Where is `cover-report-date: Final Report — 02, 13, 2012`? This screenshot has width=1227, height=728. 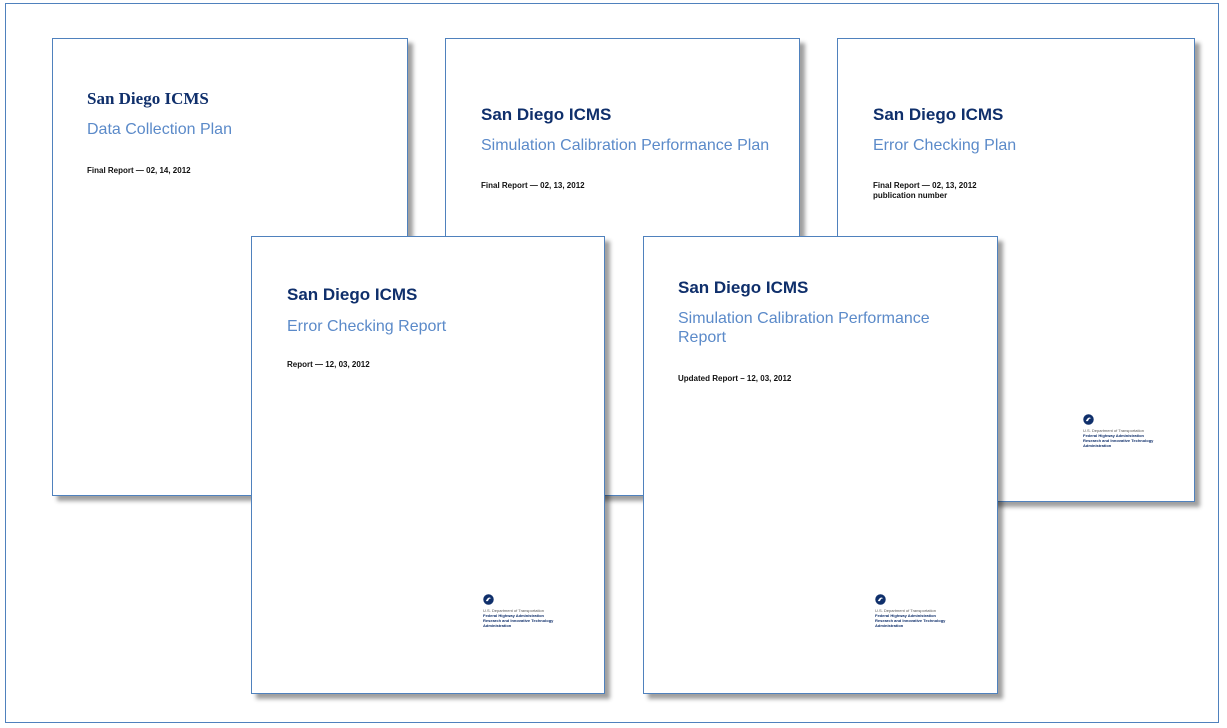 cover-report-date: Final Report — 02, 13, 2012 is located at coordinates (533, 186).